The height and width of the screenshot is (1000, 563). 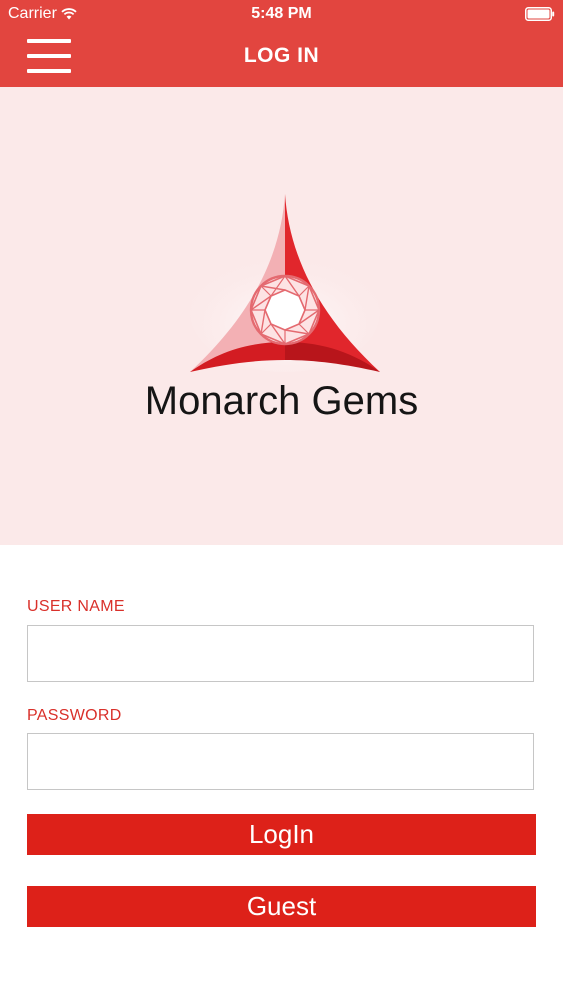 I want to click on status-bar: Carrier 5:48 PM, so click(x=281, y=14).